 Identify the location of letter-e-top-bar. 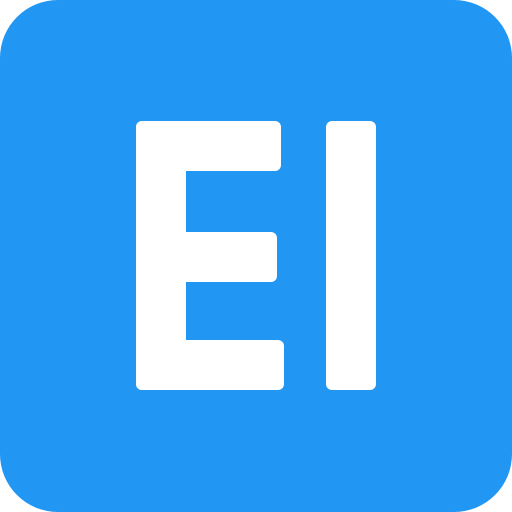
(208, 146).